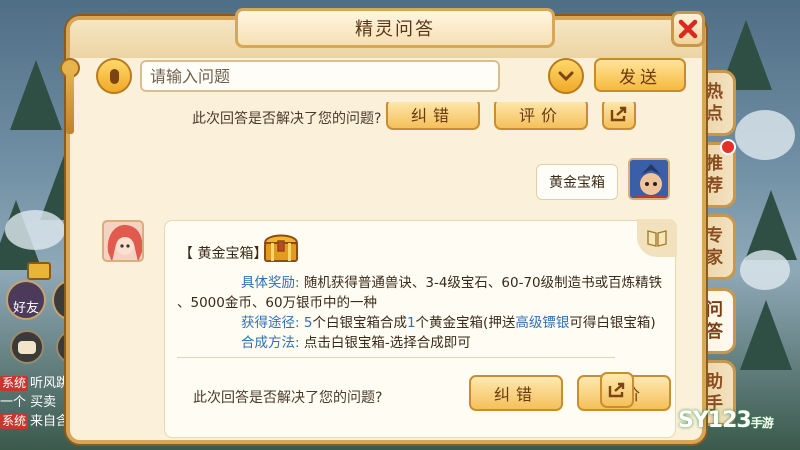 The height and width of the screenshot is (450, 800). Describe the element at coordinates (26, 300) in the screenshot. I see `friends-button: 好友` at that location.